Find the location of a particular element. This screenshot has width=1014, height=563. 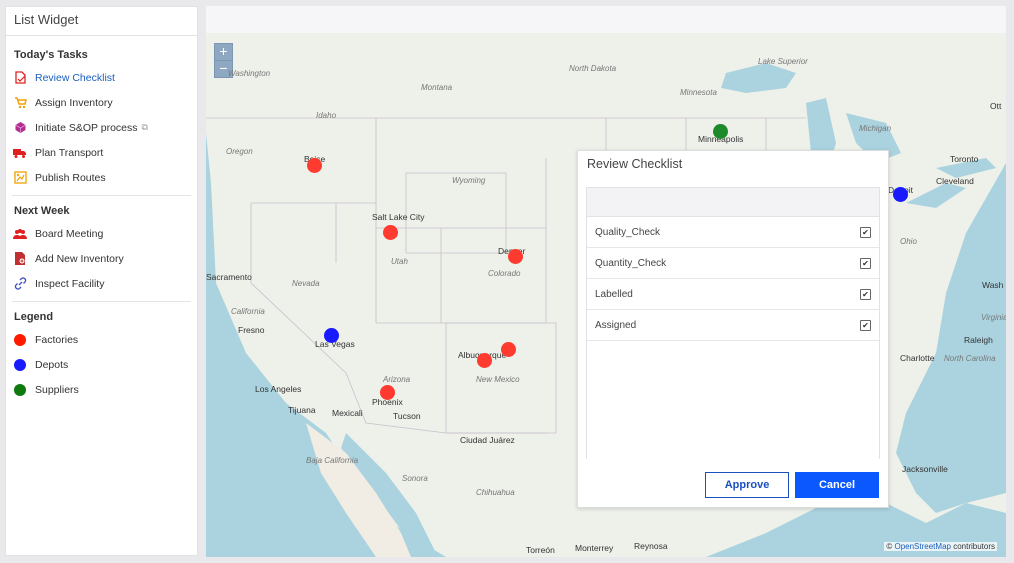

osm-link: OpenStreetMap is located at coordinates (922, 546).